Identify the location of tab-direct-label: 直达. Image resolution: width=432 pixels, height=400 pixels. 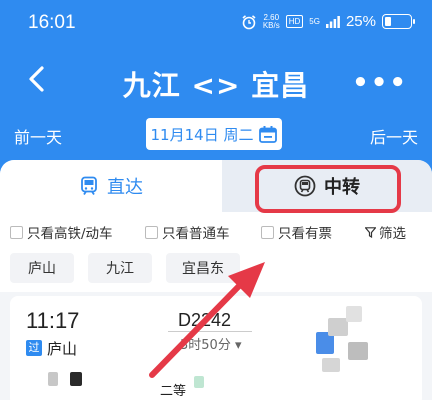
(125, 187).